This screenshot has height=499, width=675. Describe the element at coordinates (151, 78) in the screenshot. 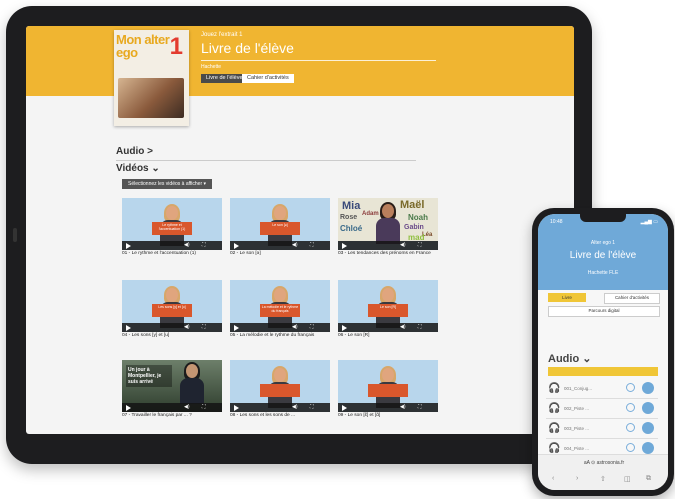

I see `book-cover: Mon alter ego 1` at that location.